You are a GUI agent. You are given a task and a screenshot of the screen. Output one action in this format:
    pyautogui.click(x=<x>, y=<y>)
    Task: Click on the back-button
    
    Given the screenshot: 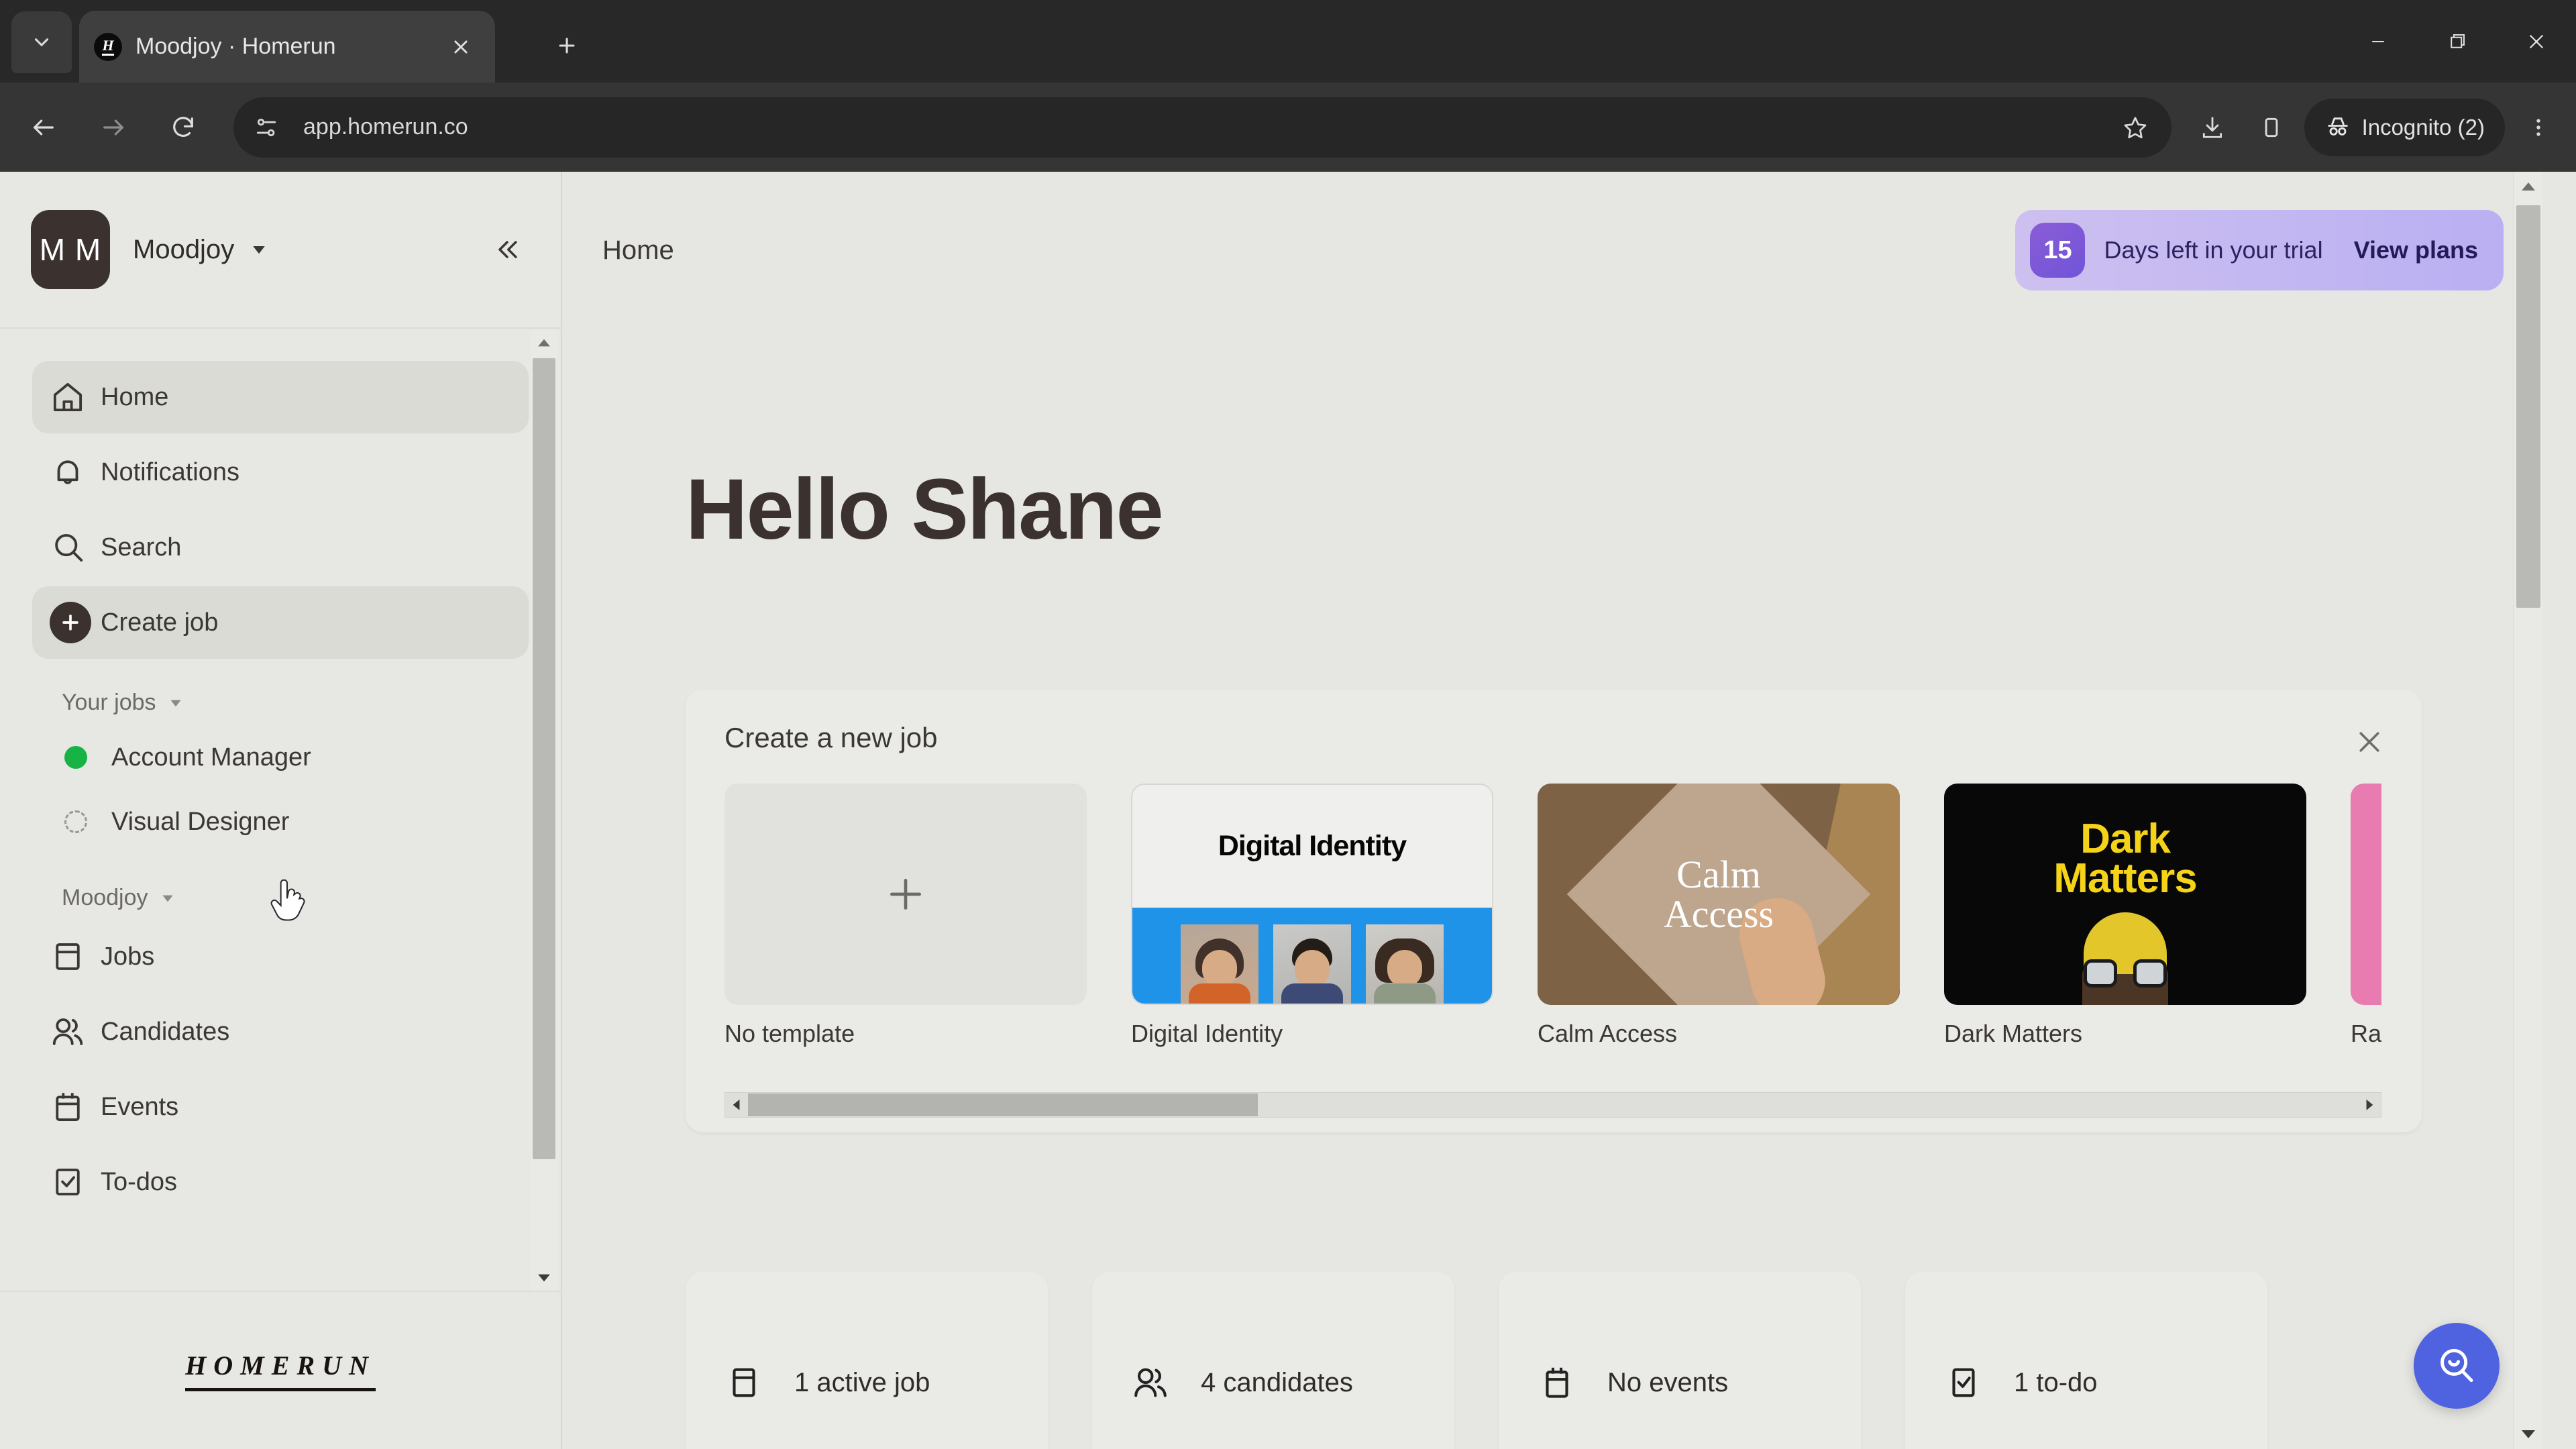 What is the action you would take?
    pyautogui.click(x=43, y=127)
    